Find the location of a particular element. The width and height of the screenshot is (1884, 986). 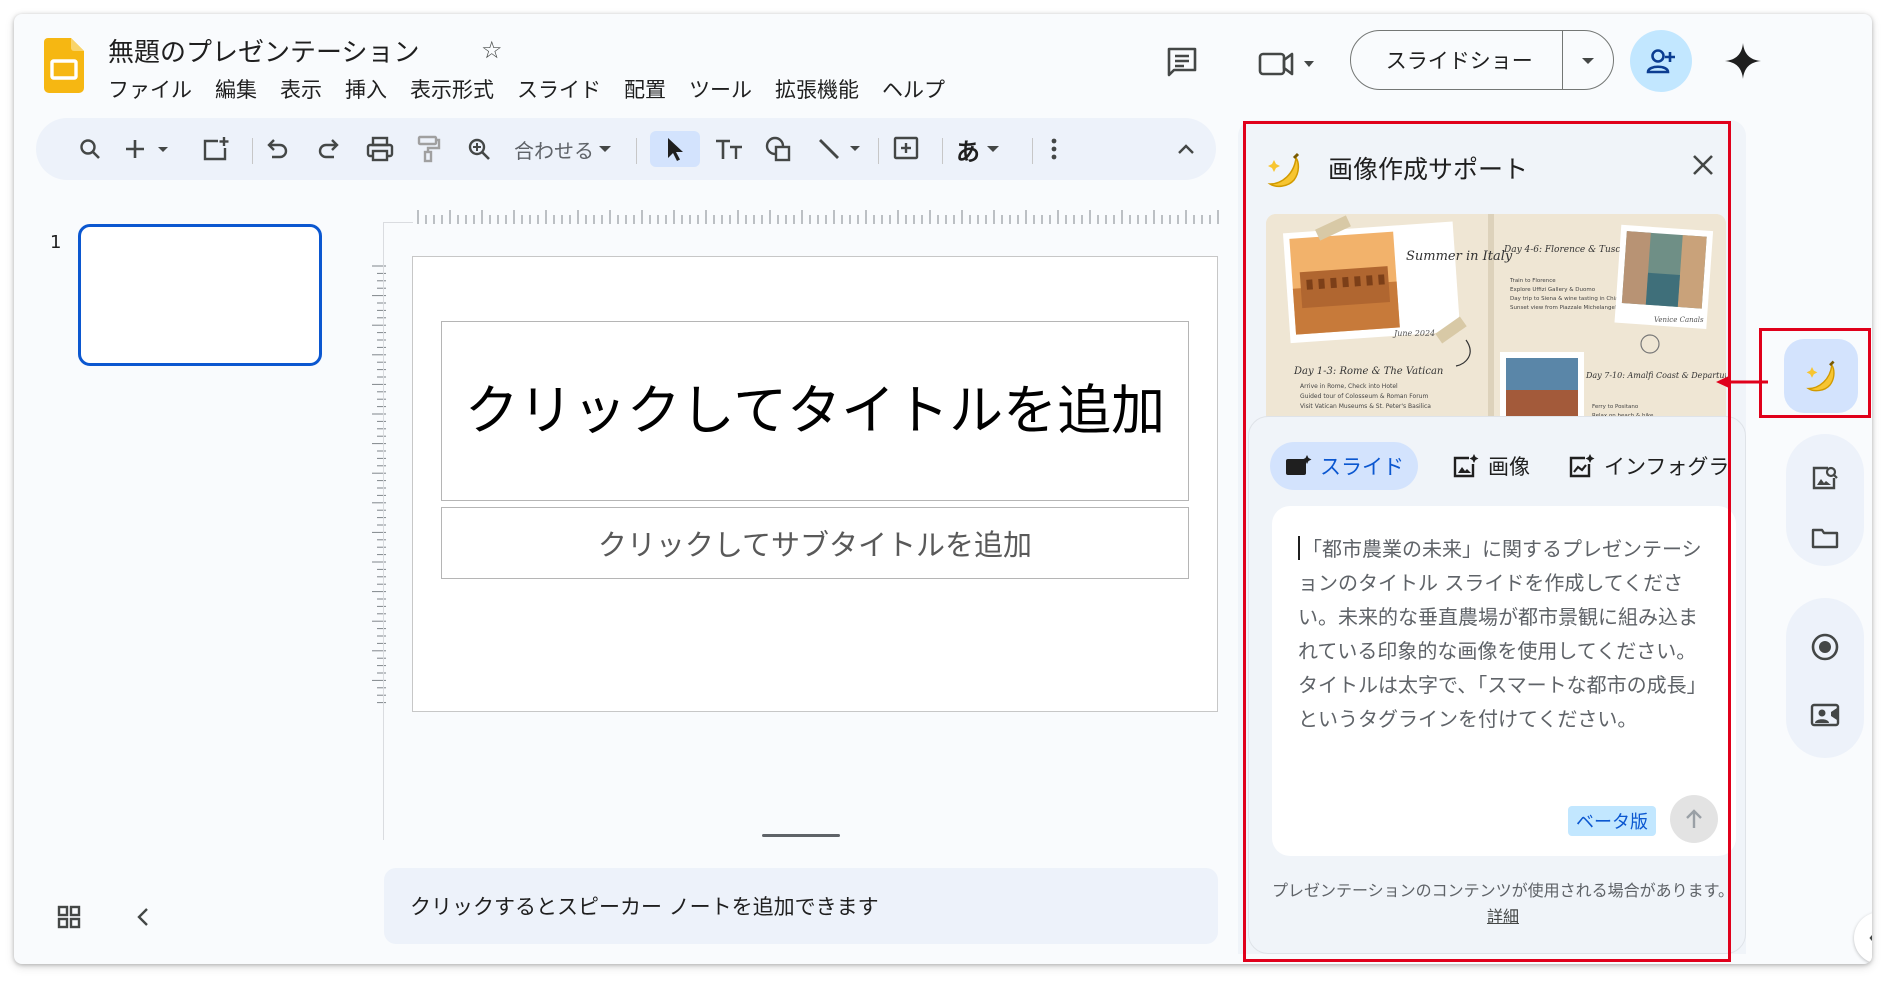

arrow-up-icon is located at coordinates (1694, 818).